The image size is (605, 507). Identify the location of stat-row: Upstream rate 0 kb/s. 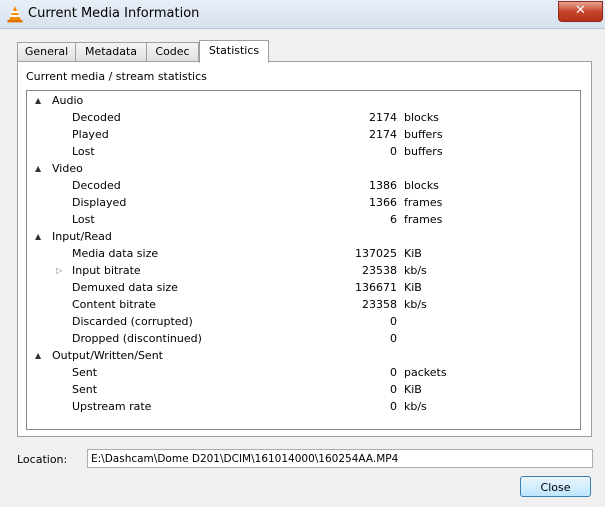
(303, 406).